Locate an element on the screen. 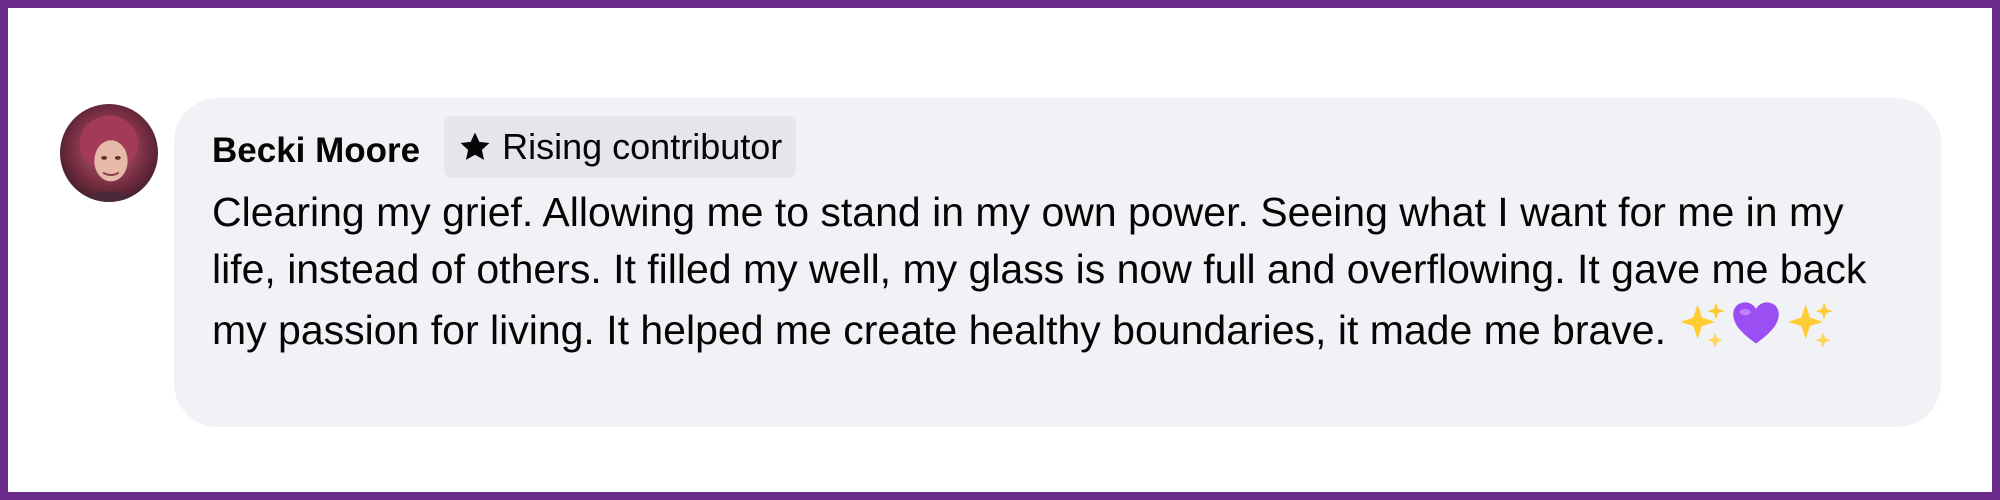 The height and width of the screenshot is (500, 2000). author-name: Becki Moore is located at coordinates (316, 151).